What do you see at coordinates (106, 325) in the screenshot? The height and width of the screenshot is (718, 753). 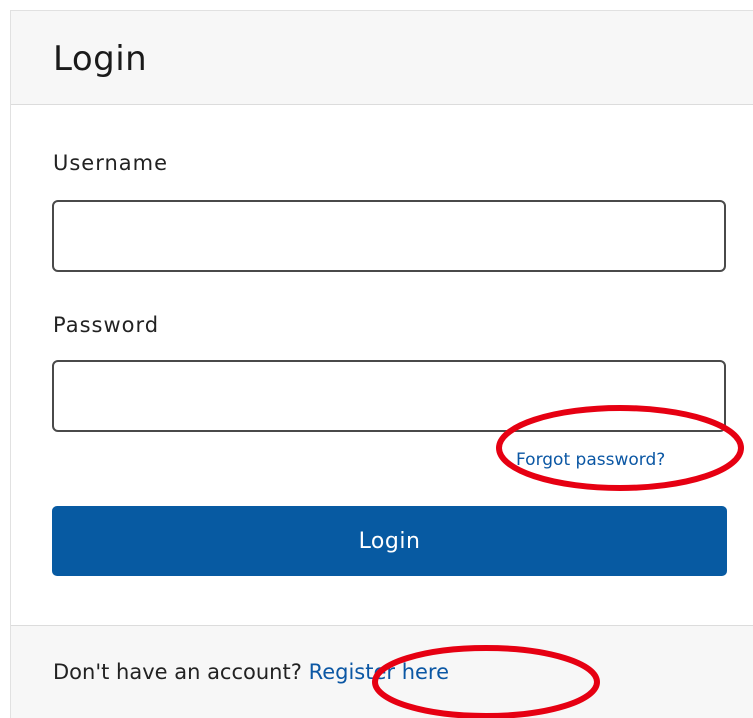 I see `password-label: Password` at bounding box center [106, 325].